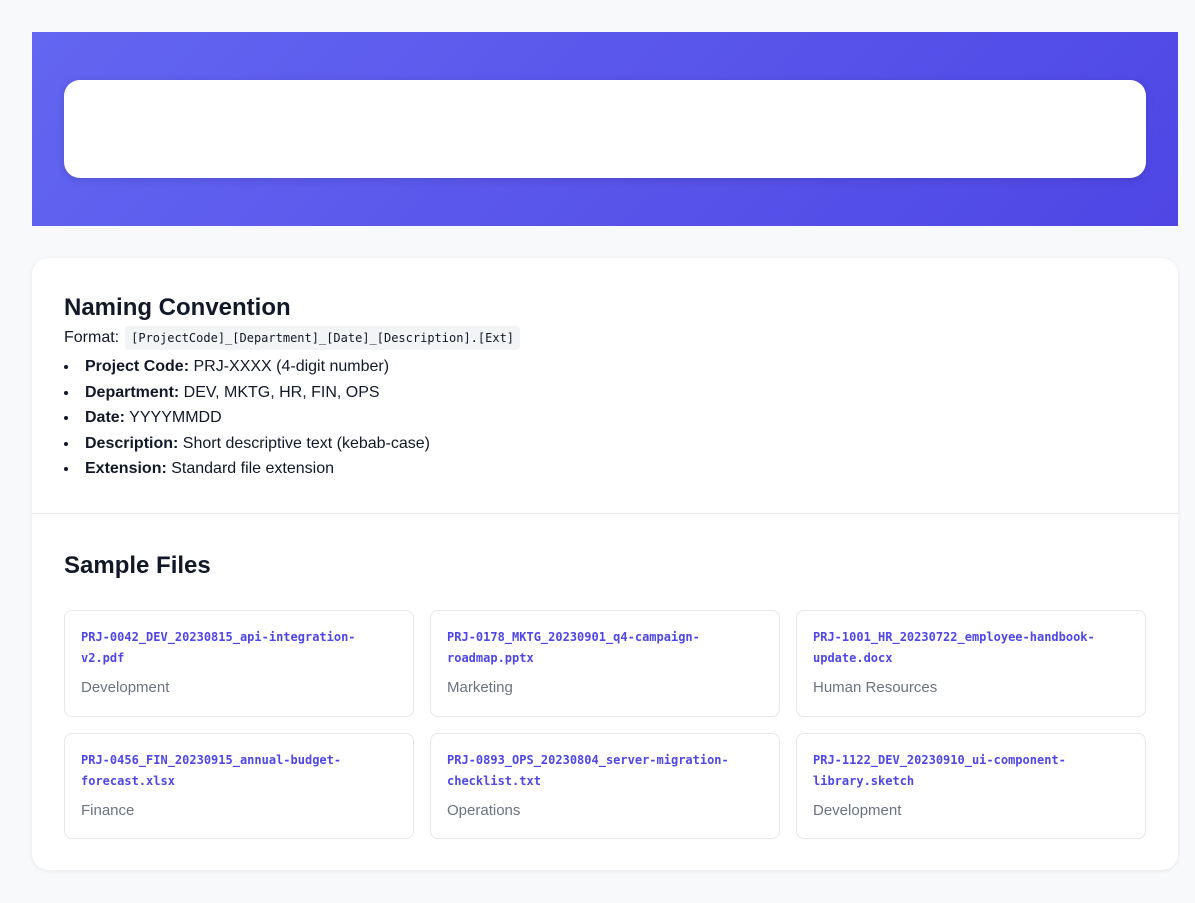  Describe the element at coordinates (605, 367) in the screenshot. I see `rule-project-code: Project Code: PRJ-XXXX (4-digit number)` at that location.